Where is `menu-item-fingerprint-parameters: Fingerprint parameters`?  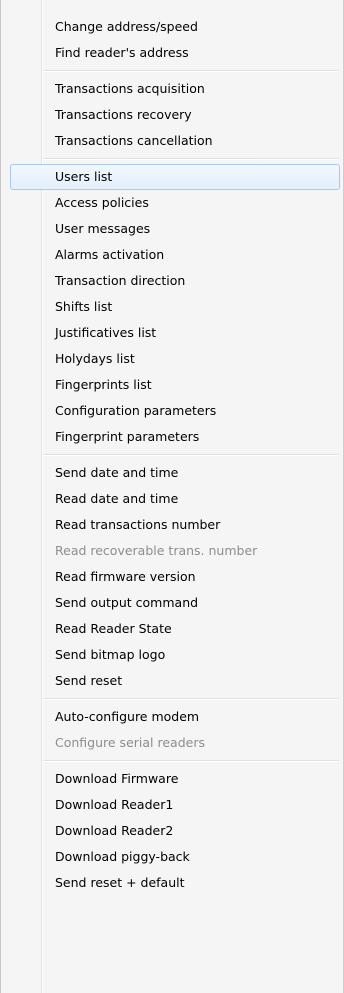
menu-item-fingerprint-parameters: Fingerprint parameters is located at coordinates (172, 437).